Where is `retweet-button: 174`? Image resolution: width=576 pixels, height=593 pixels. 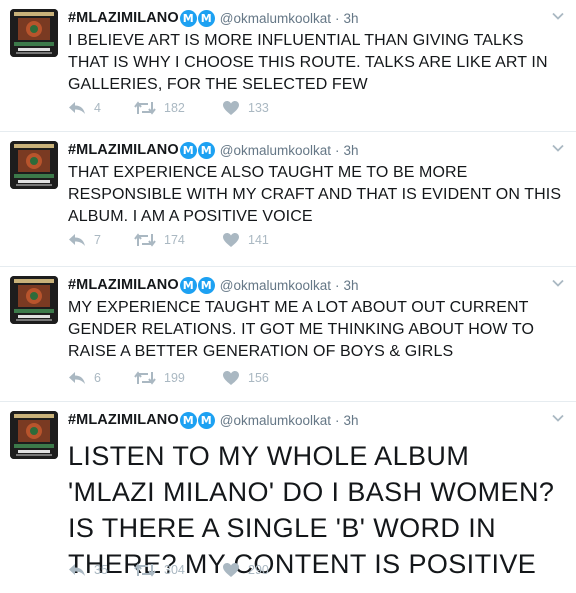 retweet-button: 174 is located at coordinates (178, 240).